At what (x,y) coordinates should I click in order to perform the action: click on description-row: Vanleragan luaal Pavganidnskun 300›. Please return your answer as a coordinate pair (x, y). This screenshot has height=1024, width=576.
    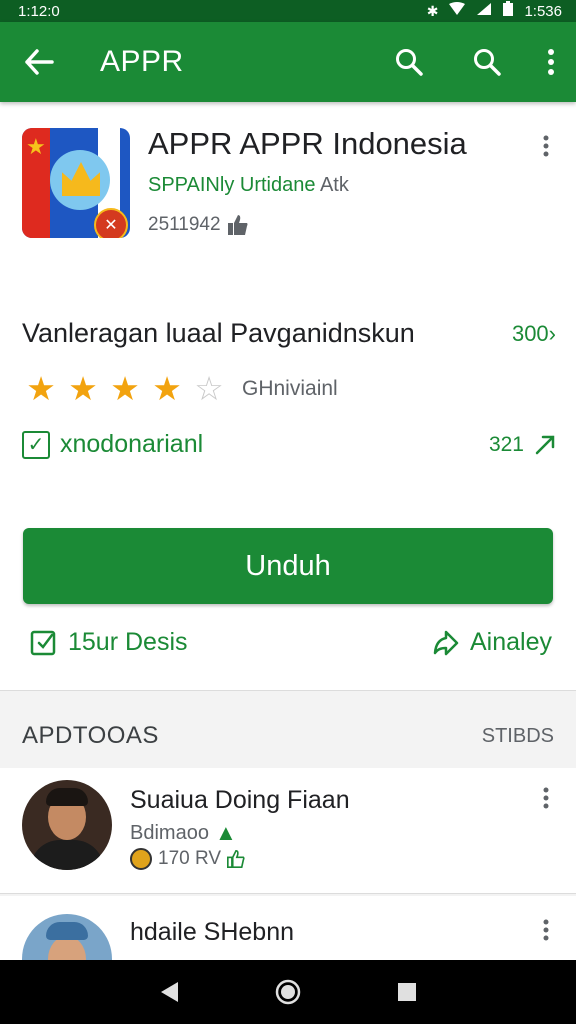
    Looking at the image, I should click on (289, 333).